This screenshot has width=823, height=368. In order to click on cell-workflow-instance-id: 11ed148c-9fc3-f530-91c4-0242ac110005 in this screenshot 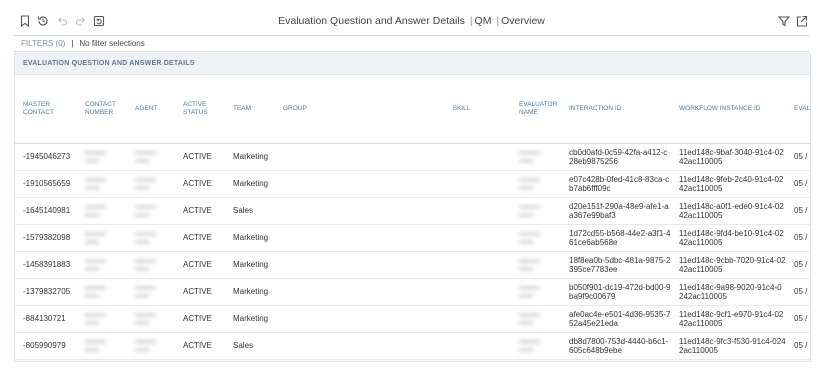, I will do `click(728, 346)`.